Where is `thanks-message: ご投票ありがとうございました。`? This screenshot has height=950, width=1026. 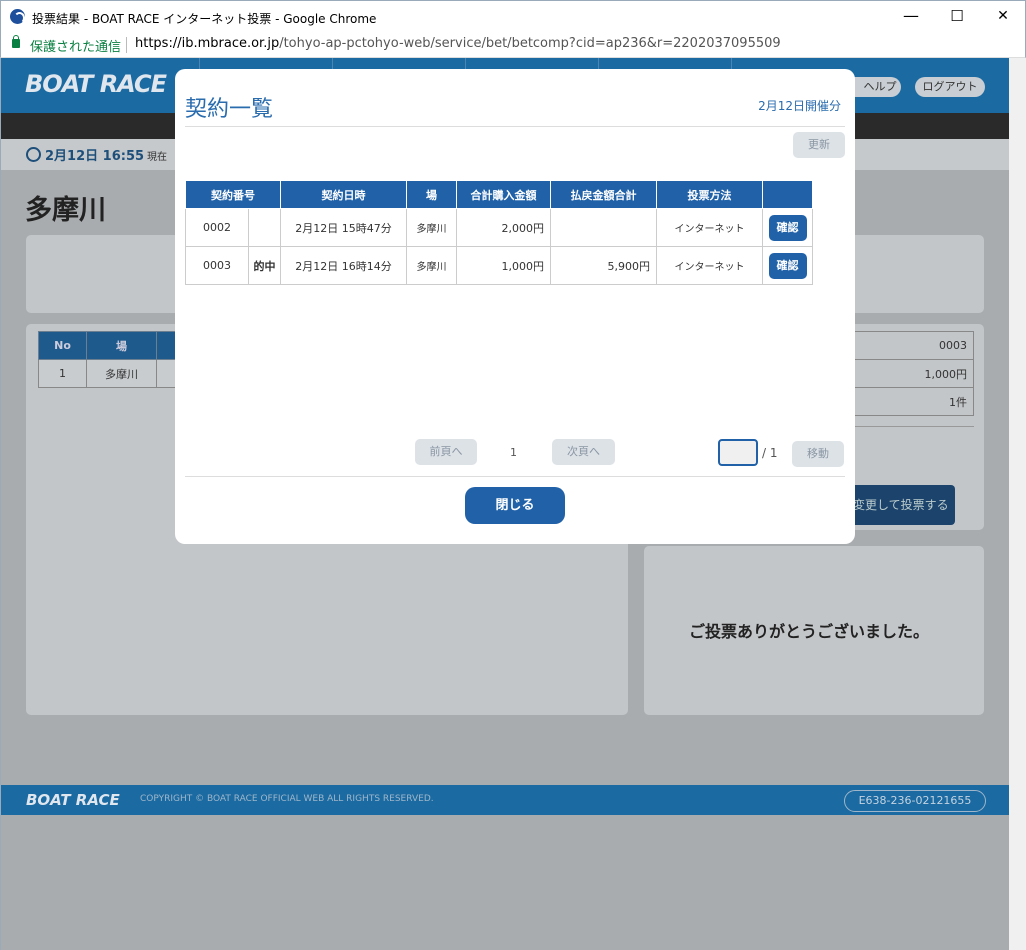
thanks-message: ご投票ありがとうございました。 is located at coordinates (809, 631).